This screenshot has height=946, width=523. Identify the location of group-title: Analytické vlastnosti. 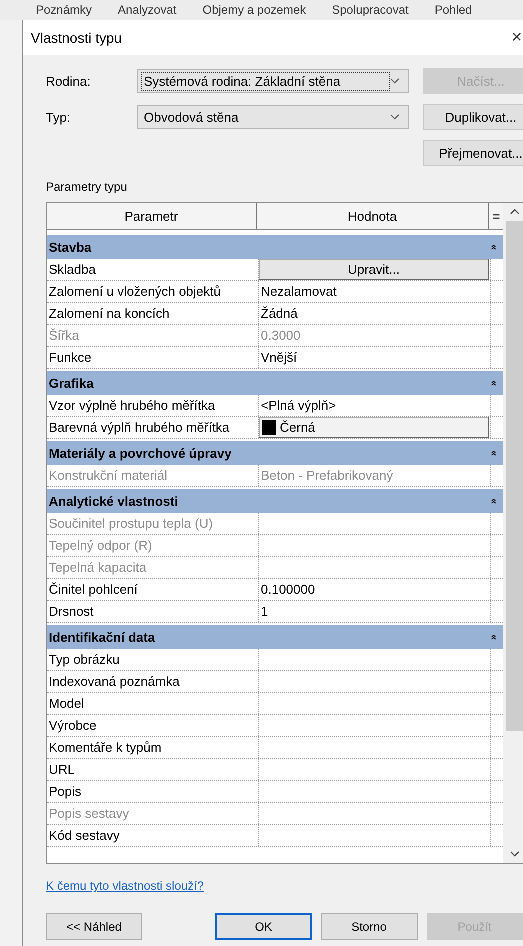
(113, 501).